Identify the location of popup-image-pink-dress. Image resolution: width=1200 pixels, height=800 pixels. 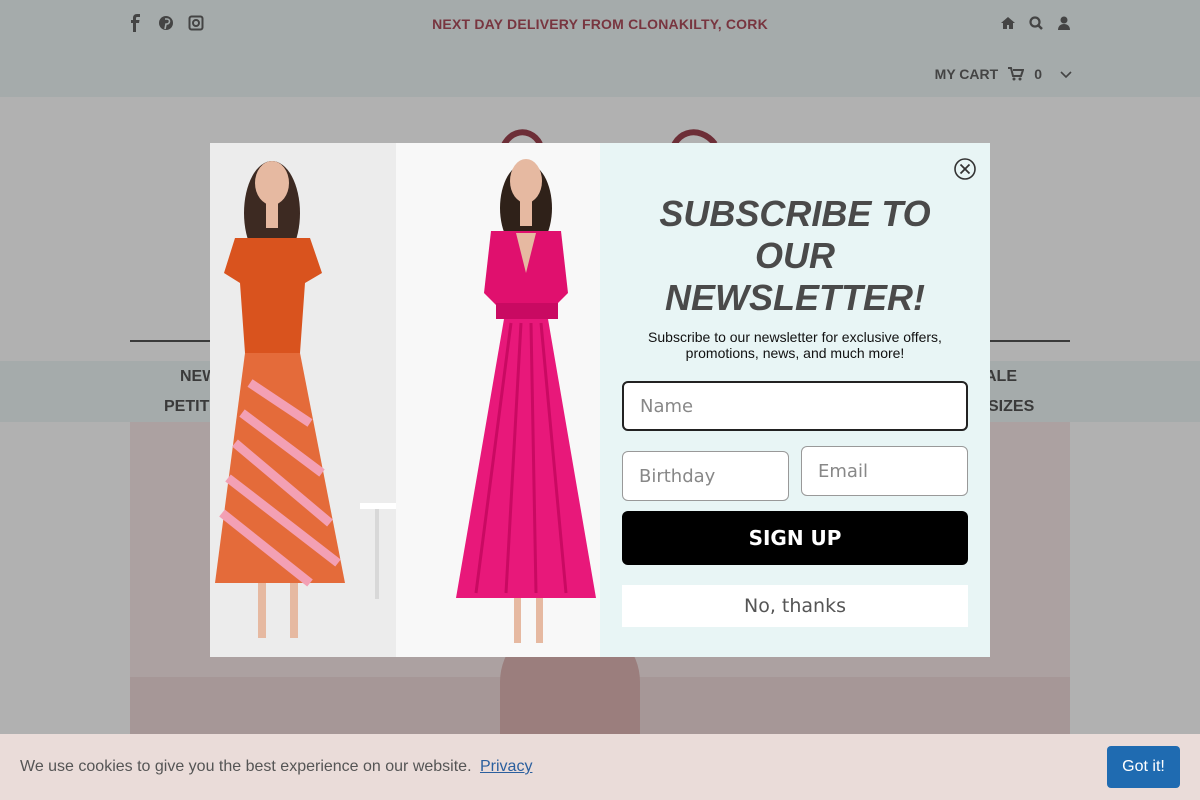
(498, 400).